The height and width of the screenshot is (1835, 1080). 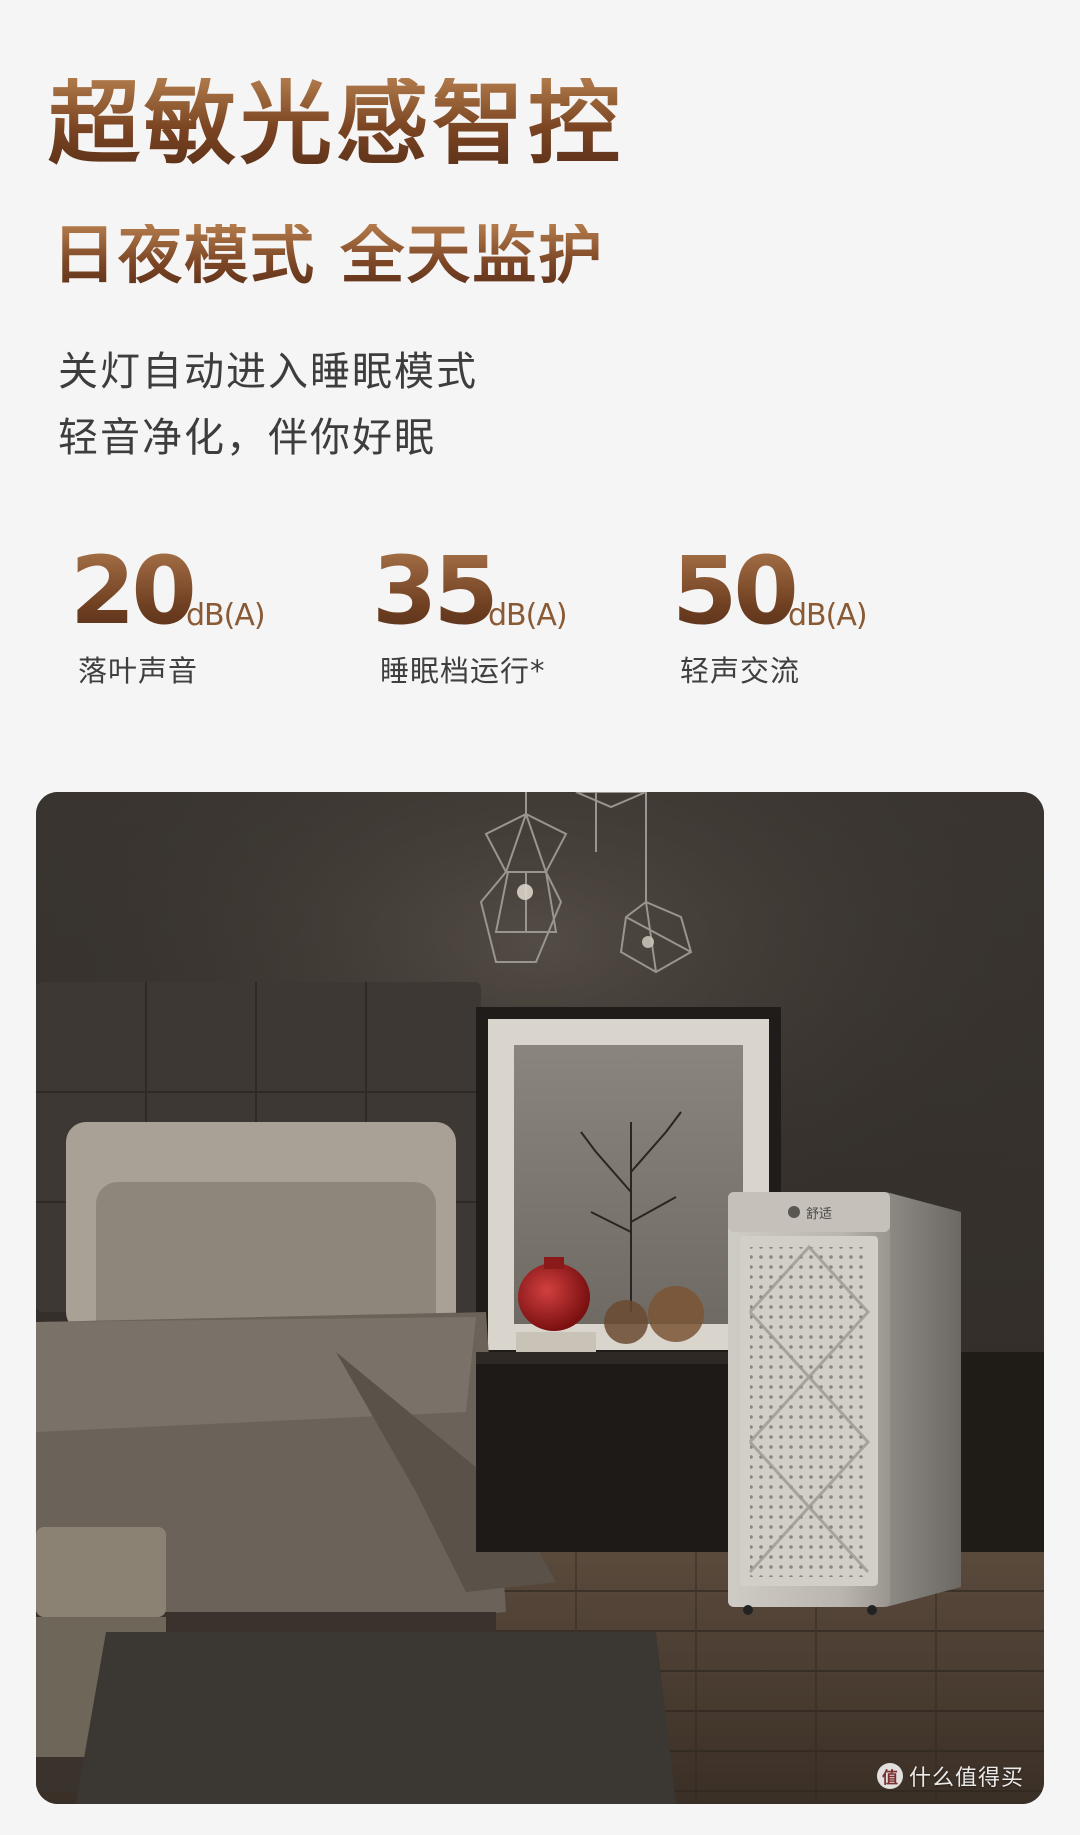 I want to click on stat-item: 50 dB(A) 轻声交流, so click(x=822, y=620).